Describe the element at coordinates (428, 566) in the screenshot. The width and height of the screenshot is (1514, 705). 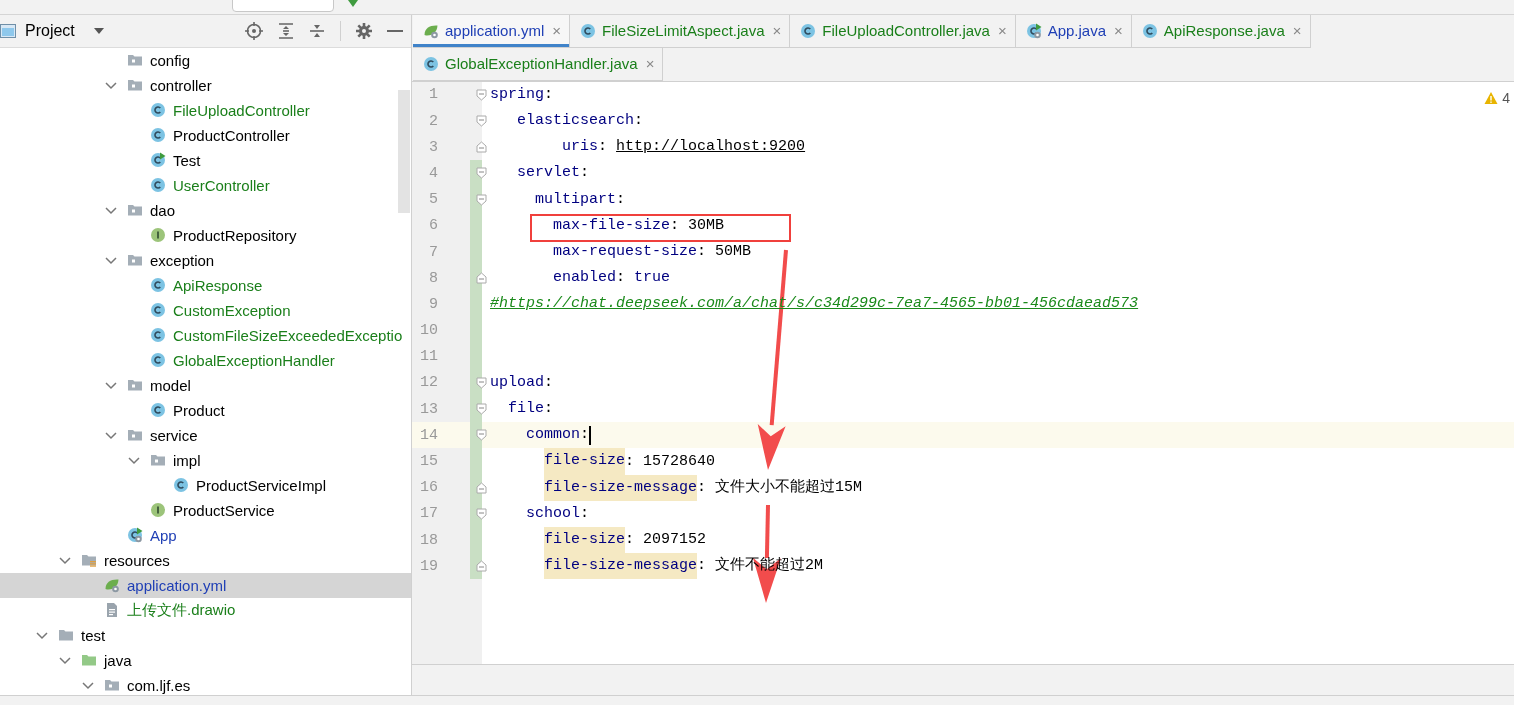
I see `line-number: 19` at that location.